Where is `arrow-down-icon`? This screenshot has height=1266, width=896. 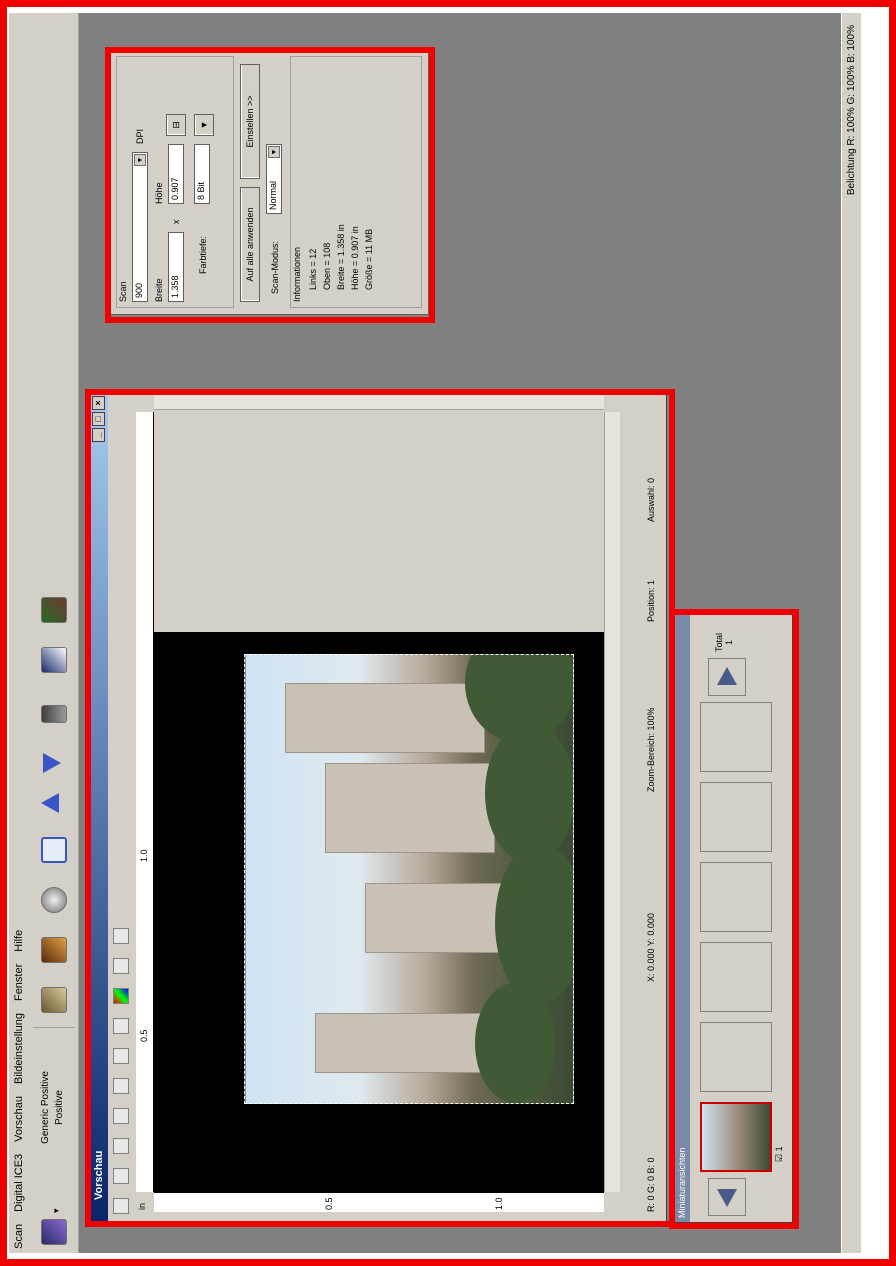
arrow-down-icon is located at coordinates (52, 763).